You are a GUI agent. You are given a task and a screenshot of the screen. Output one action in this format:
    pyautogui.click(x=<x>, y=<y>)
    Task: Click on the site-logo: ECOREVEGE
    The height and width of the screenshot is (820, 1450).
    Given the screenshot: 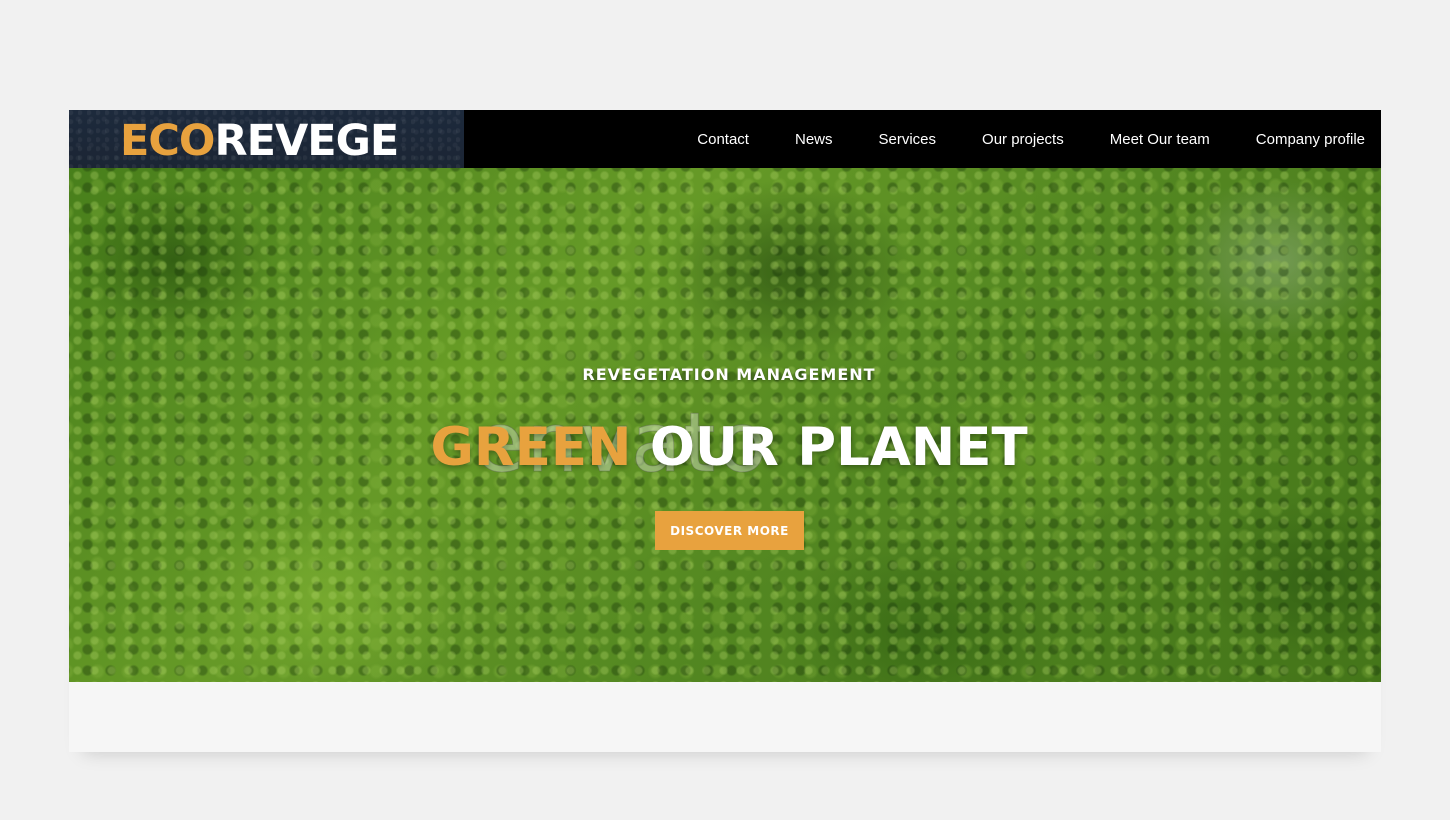 What is the action you would take?
    pyautogui.click(x=260, y=141)
    